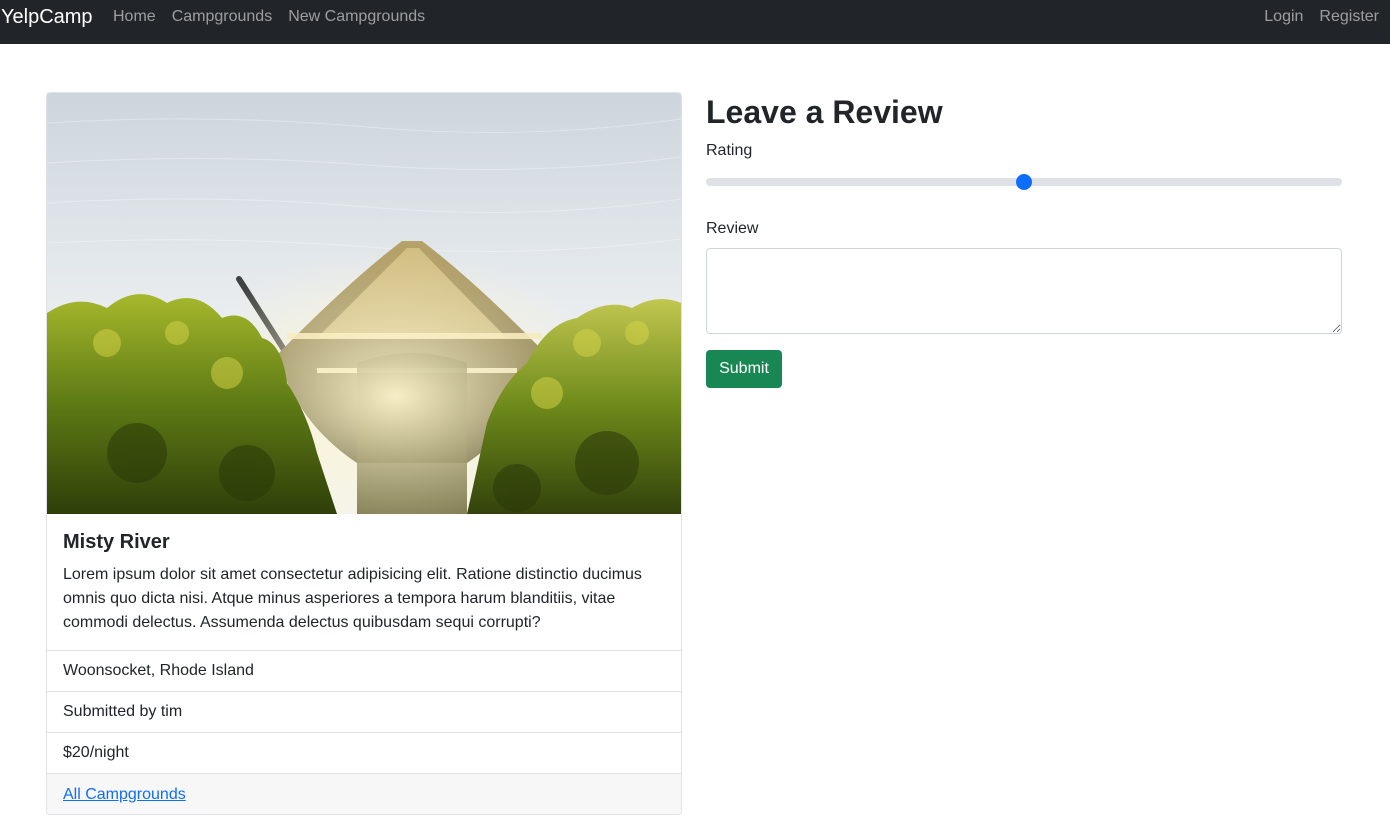 The image size is (1390, 819). What do you see at coordinates (1024, 291) in the screenshot?
I see `review-textarea` at bounding box center [1024, 291].